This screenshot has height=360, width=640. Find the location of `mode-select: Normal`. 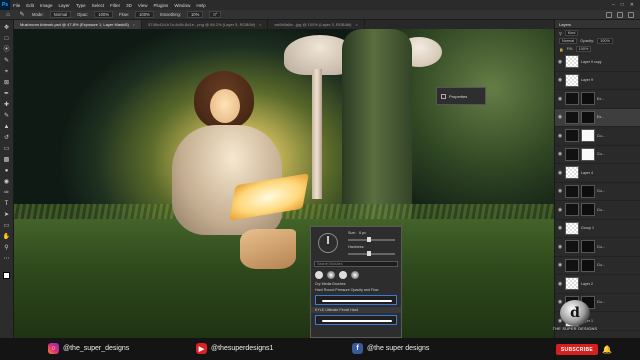

mode-select: Normal is located at coordinates (60, 14).